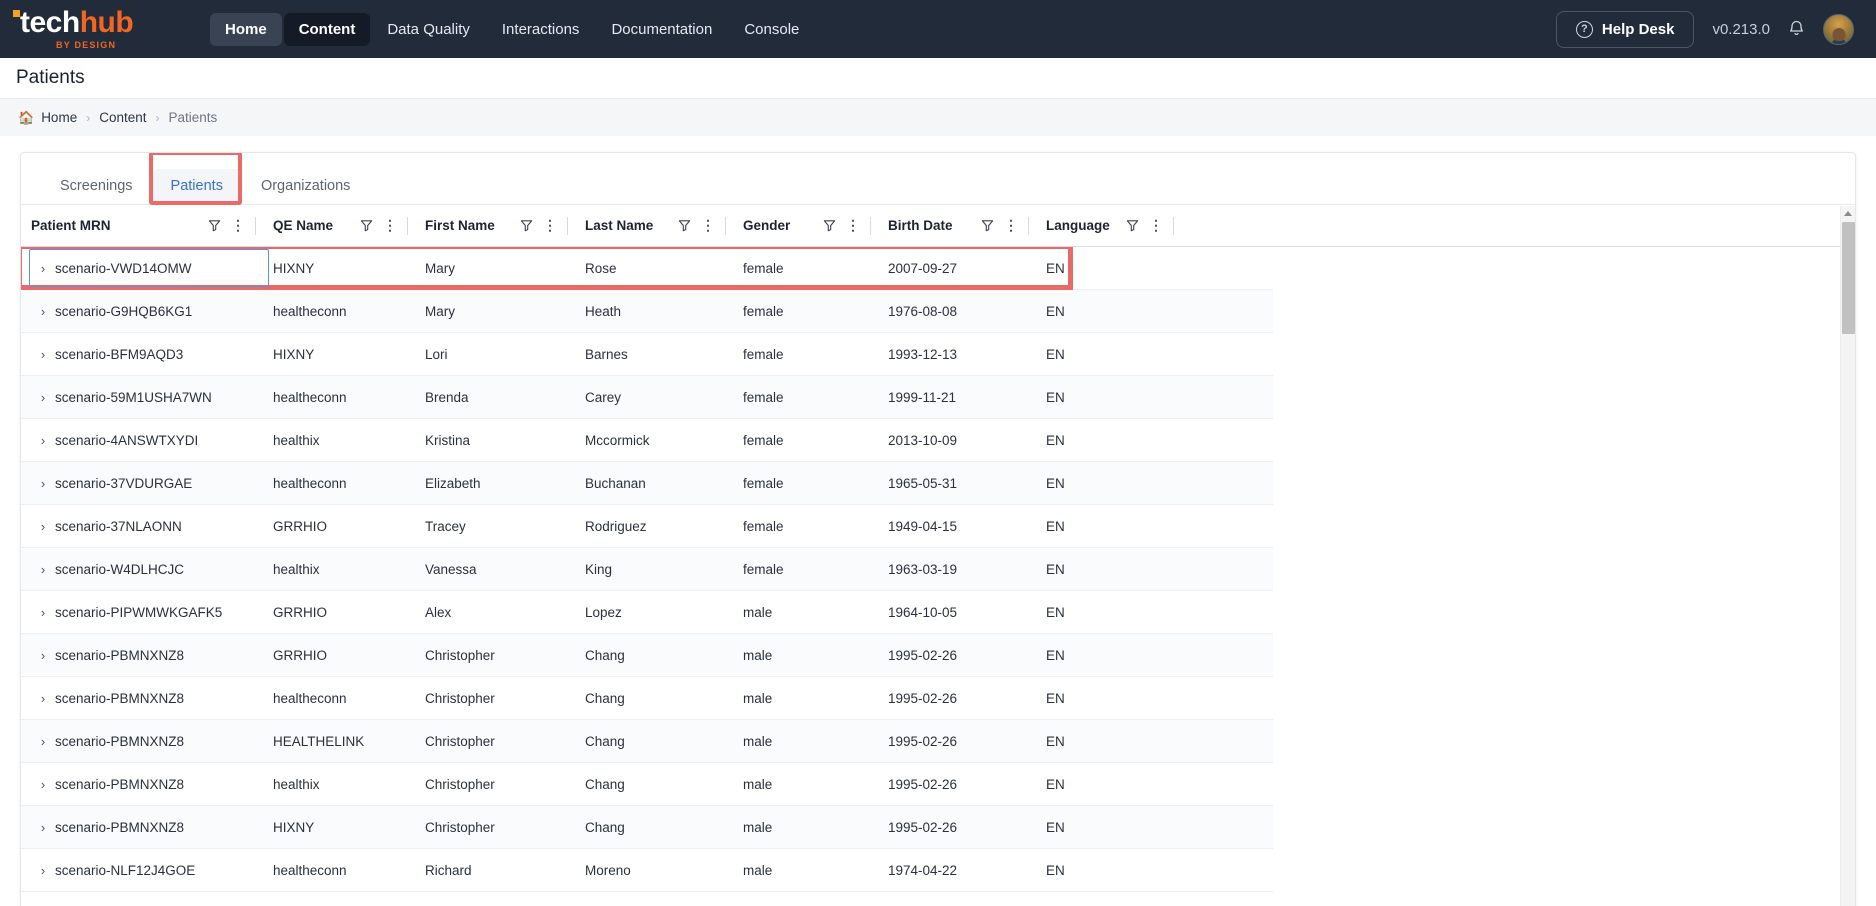 The image size is (1876, 906). Describe the element at coordinates (164, 870) in the screenshot. I see `cell-patient-mrn: scenario-NLF12J4GOE` at that location.